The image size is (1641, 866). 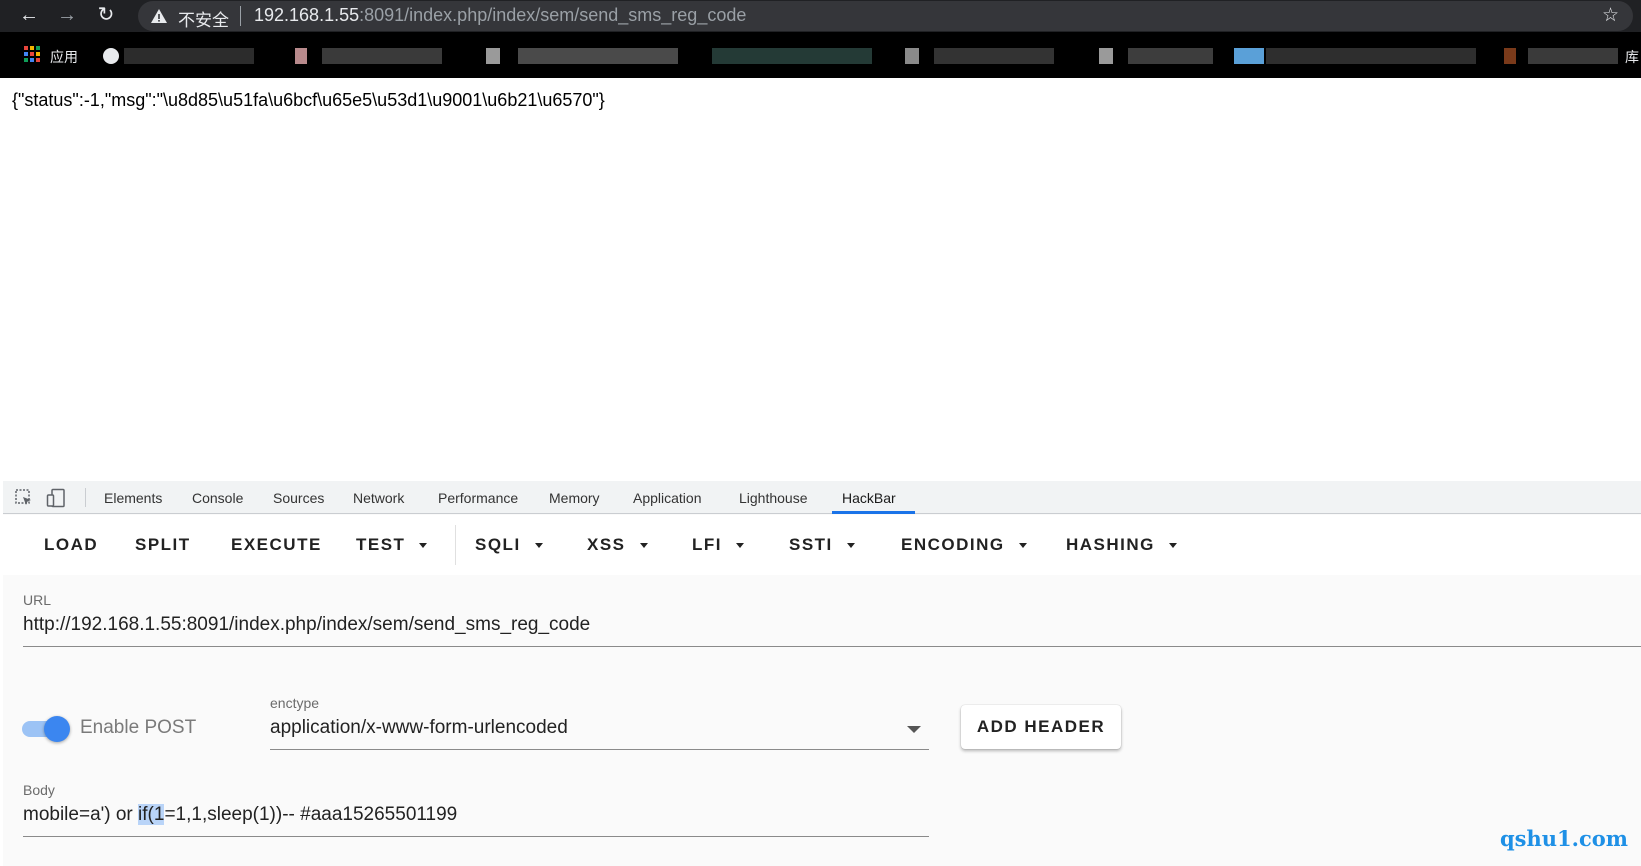 What do you see at coordinates (419, 728) in the screenshot?
I see `enctype-select: application/x-www-form-urlencoded` at bounding box center [419, 728].